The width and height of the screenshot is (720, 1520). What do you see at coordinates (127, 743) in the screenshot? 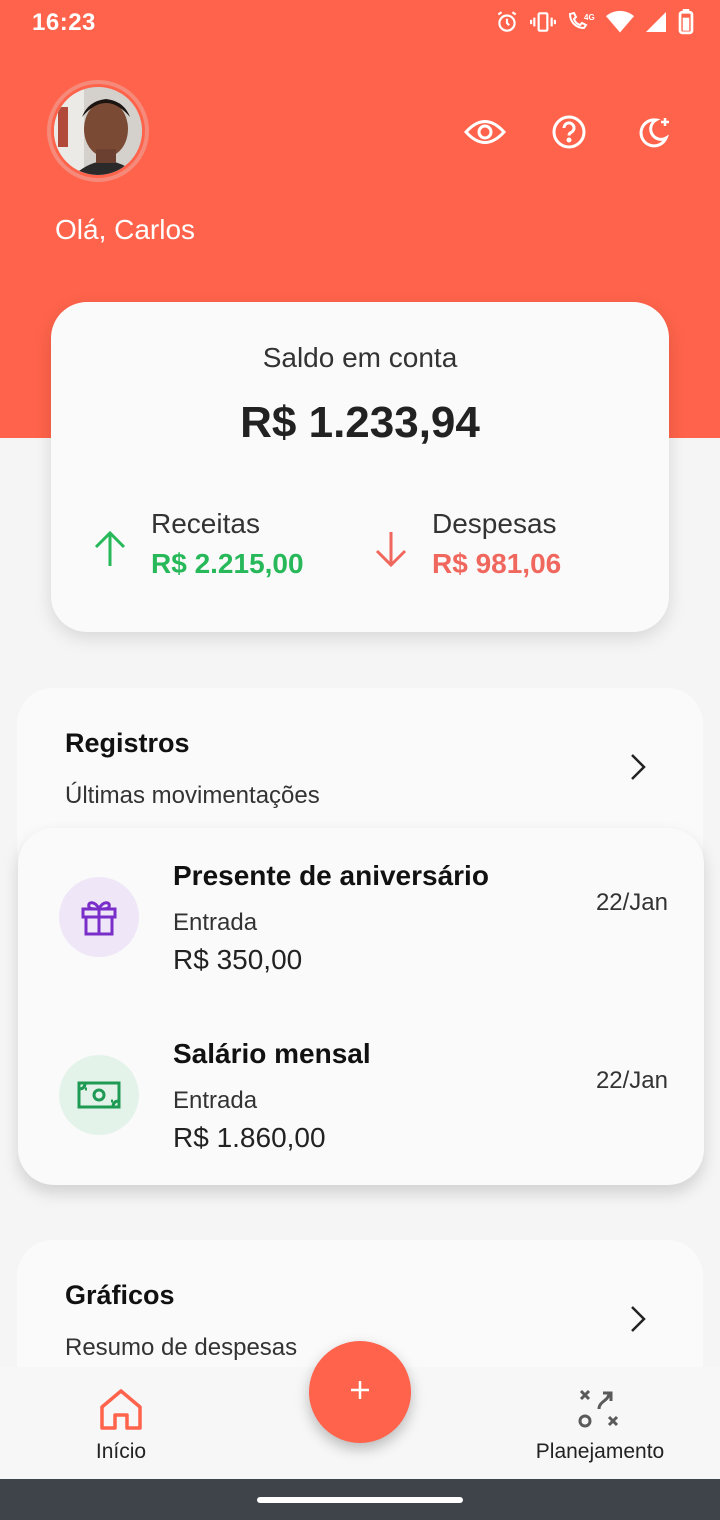
I see `records-title: Registros` at bounding box center [127, 743].